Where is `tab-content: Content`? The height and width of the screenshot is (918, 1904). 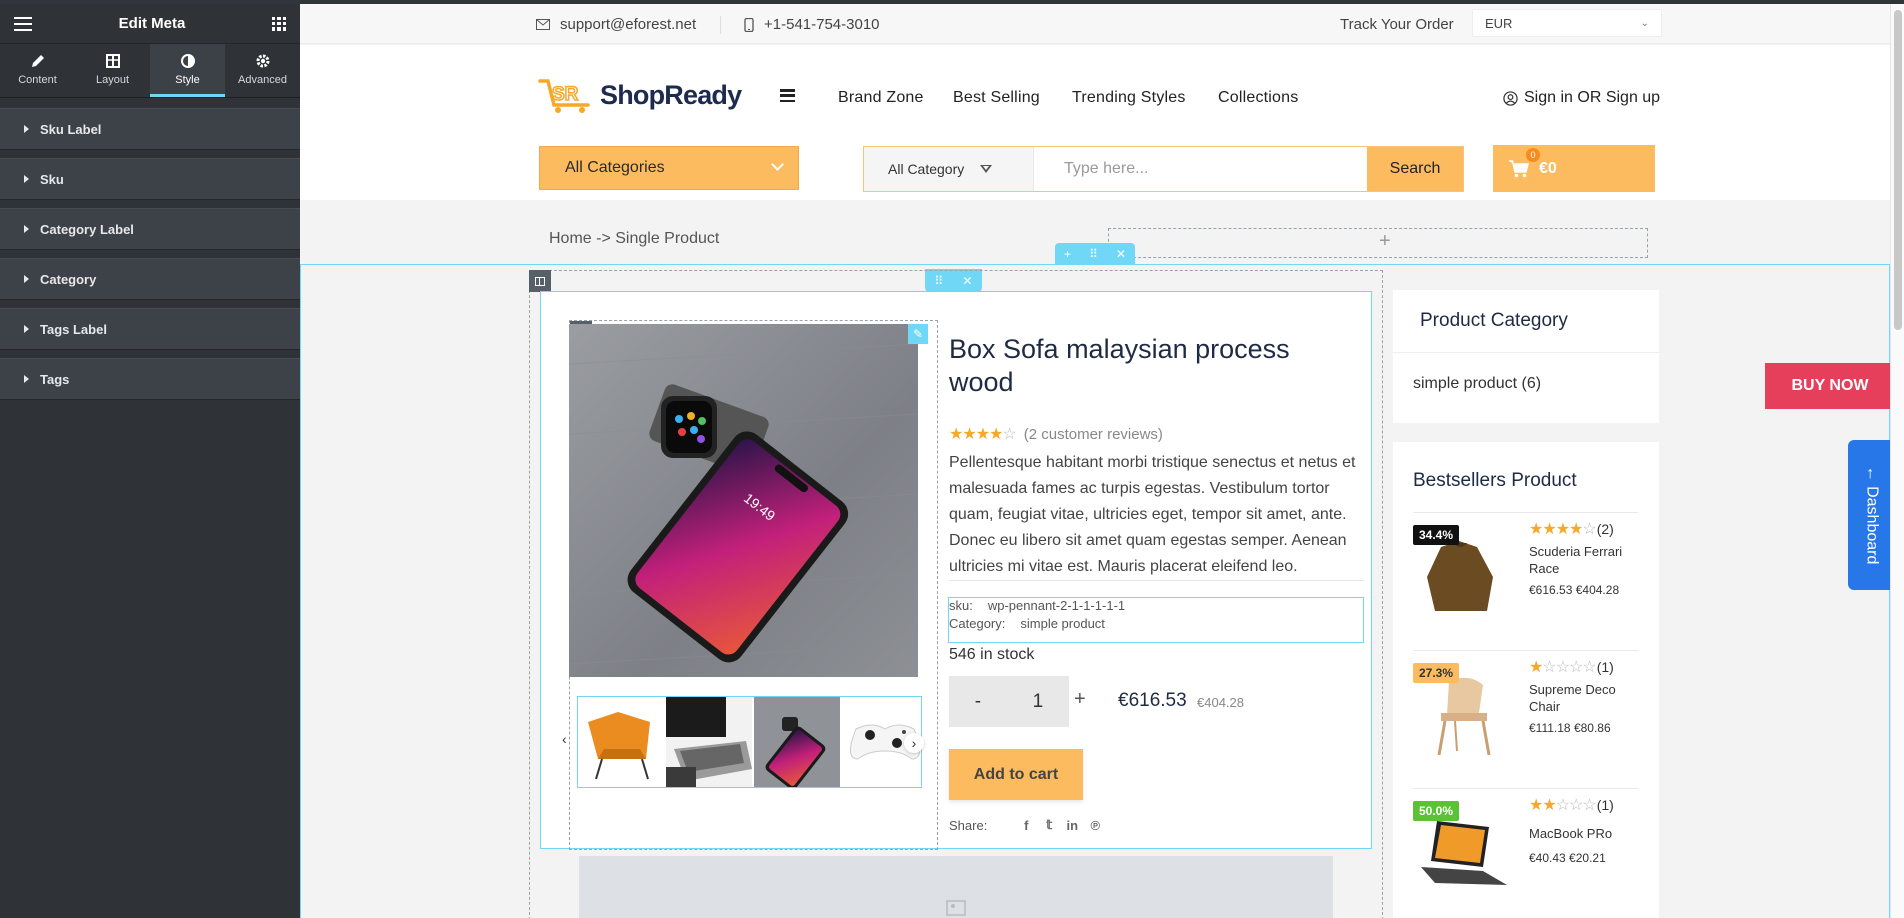
tab-content: Content is located at coordinates (37, 70).